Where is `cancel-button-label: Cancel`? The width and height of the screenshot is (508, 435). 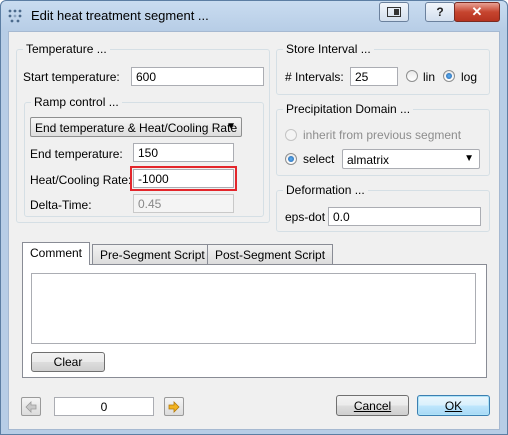
cancel-button-label: Cancel is located at coordinates (372, 405).